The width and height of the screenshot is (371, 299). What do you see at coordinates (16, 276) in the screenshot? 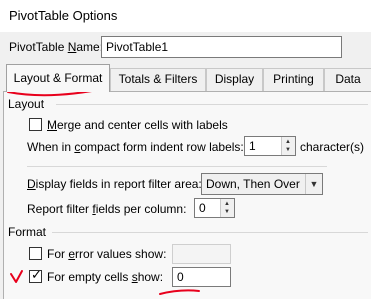
I see `checkmark-annotation` at bounding box center [16, 276].